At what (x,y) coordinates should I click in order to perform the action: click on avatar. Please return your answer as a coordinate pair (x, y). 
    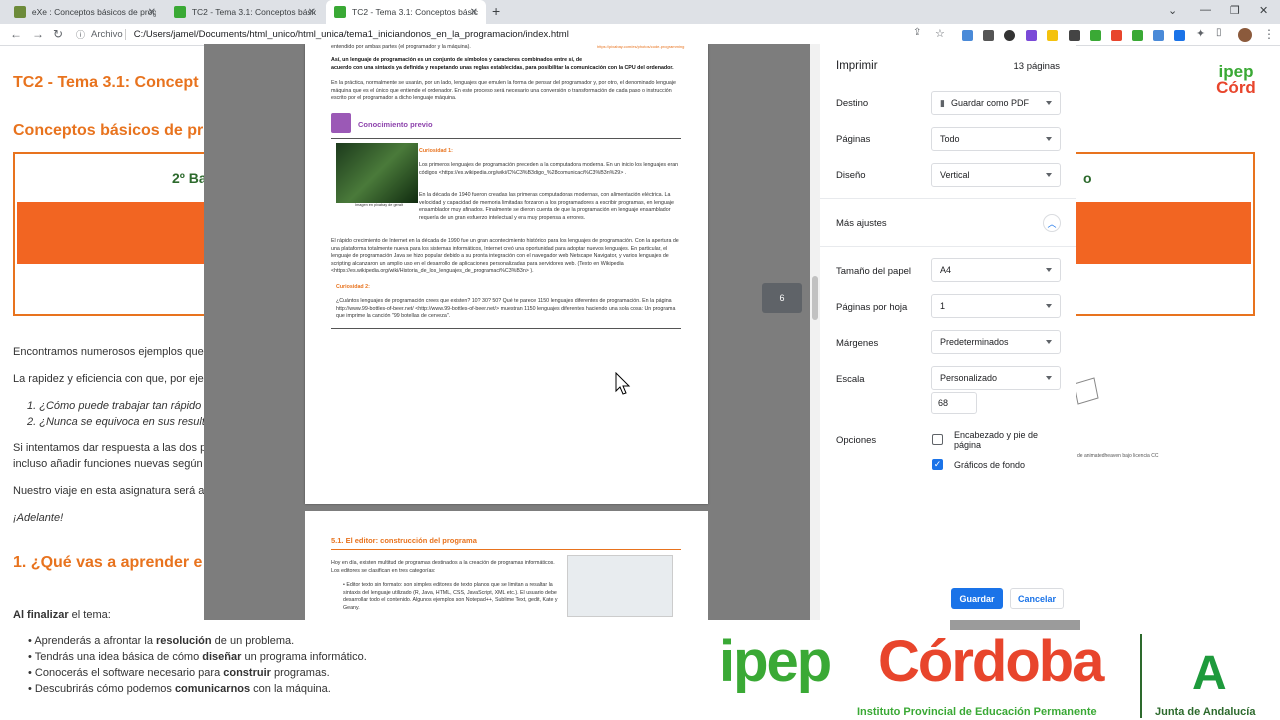
    Looking at the image, I should click on (1245, 35).